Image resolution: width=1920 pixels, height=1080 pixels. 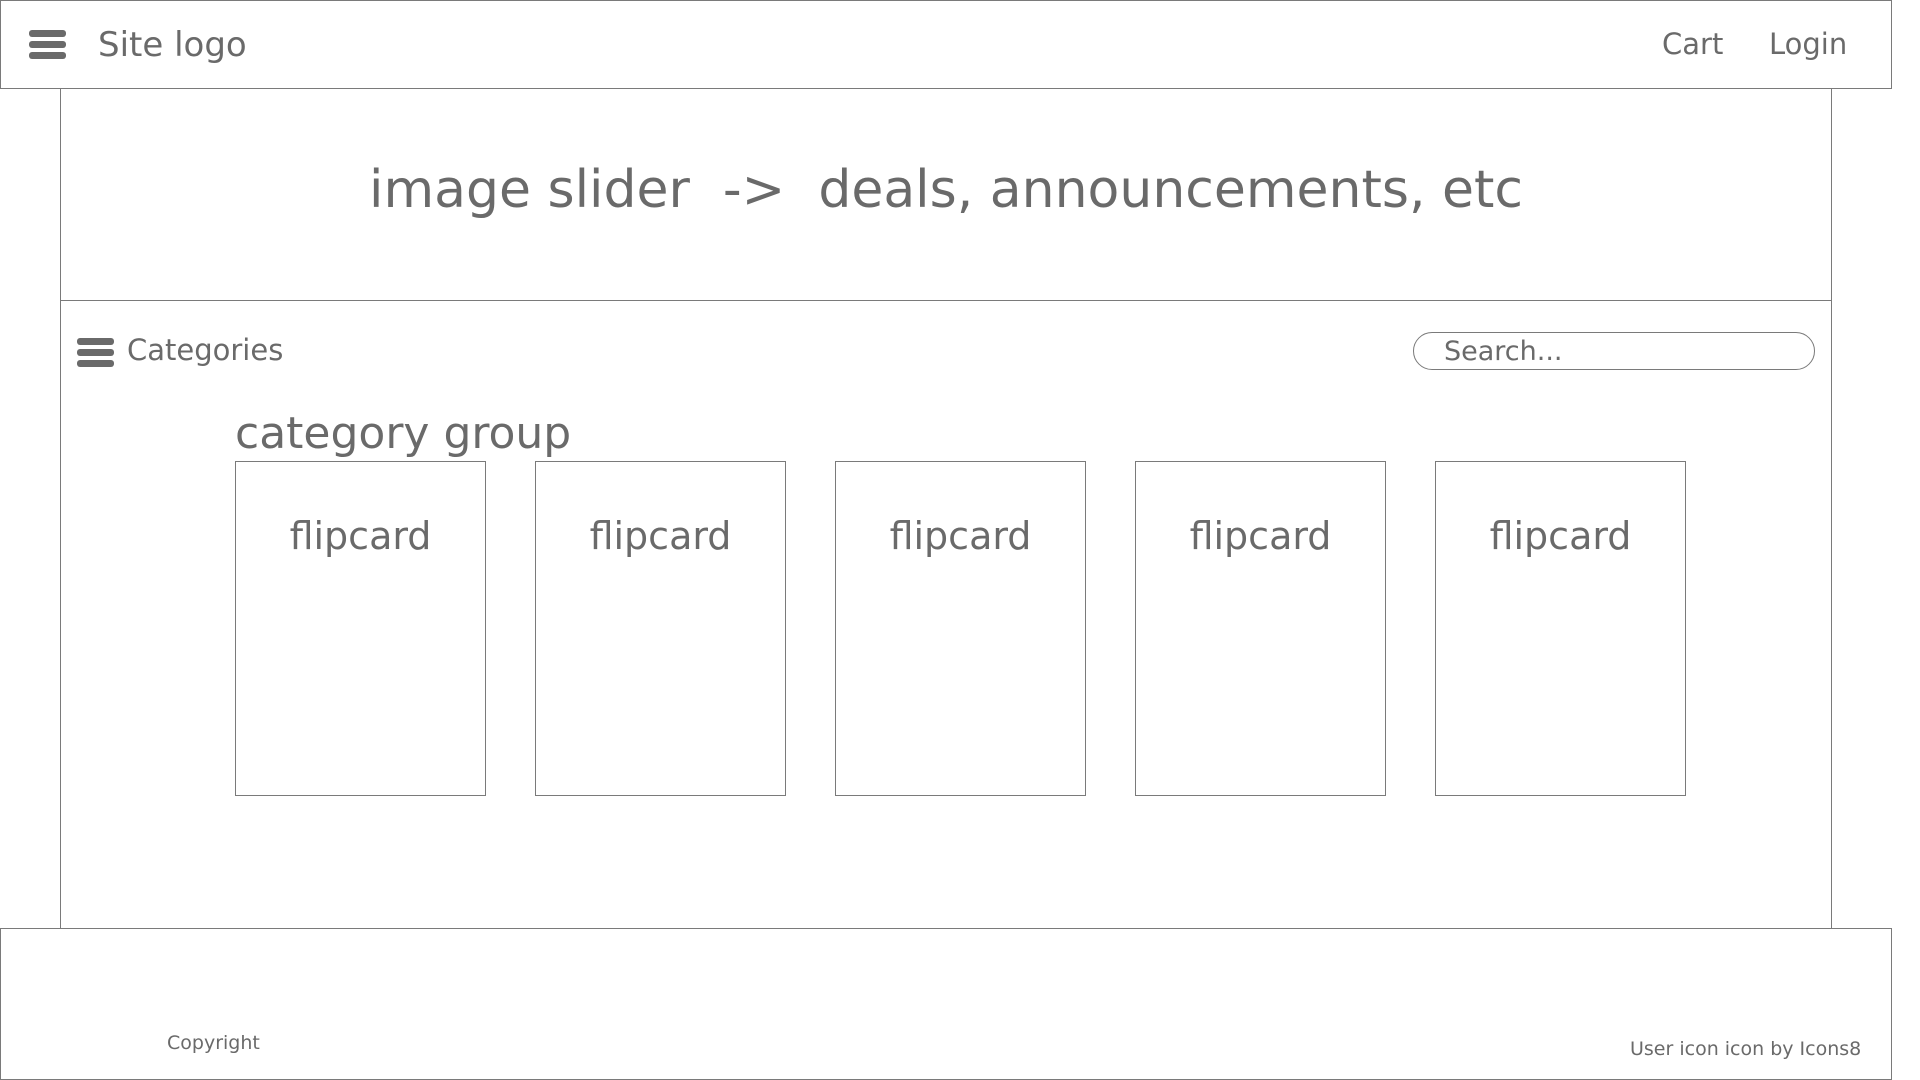 I want to click on site-logo: Site logo, so click(x=172, y=45).